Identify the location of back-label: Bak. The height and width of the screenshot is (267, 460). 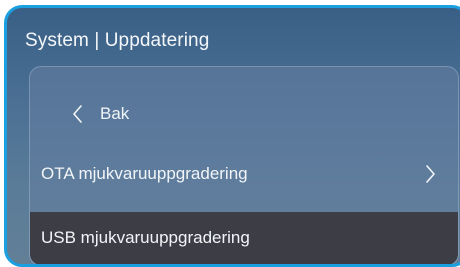
(115, 113).